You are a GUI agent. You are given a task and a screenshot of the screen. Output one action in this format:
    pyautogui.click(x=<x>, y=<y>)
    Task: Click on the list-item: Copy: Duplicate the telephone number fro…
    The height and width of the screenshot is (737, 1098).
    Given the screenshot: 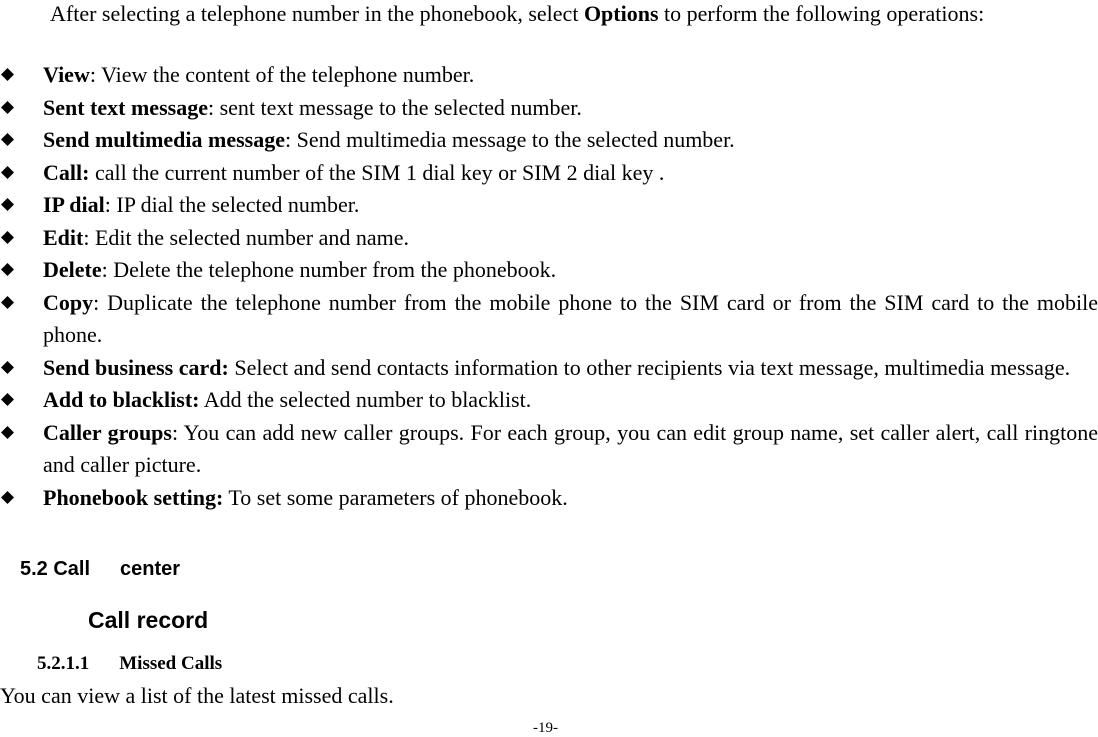 What is the action you would take?
    pyautogui.click(x=549, y=319)
    